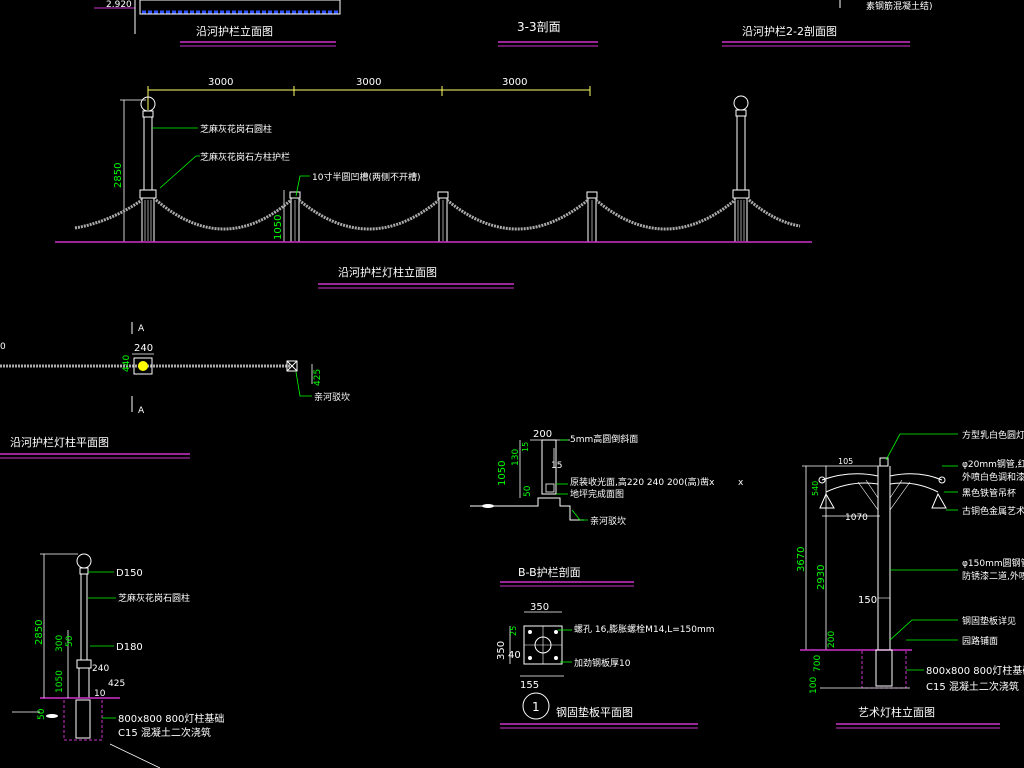 This screenshot has height=768, width=1024. I want to click on bb-dim-130: 130, so click(516, 457).